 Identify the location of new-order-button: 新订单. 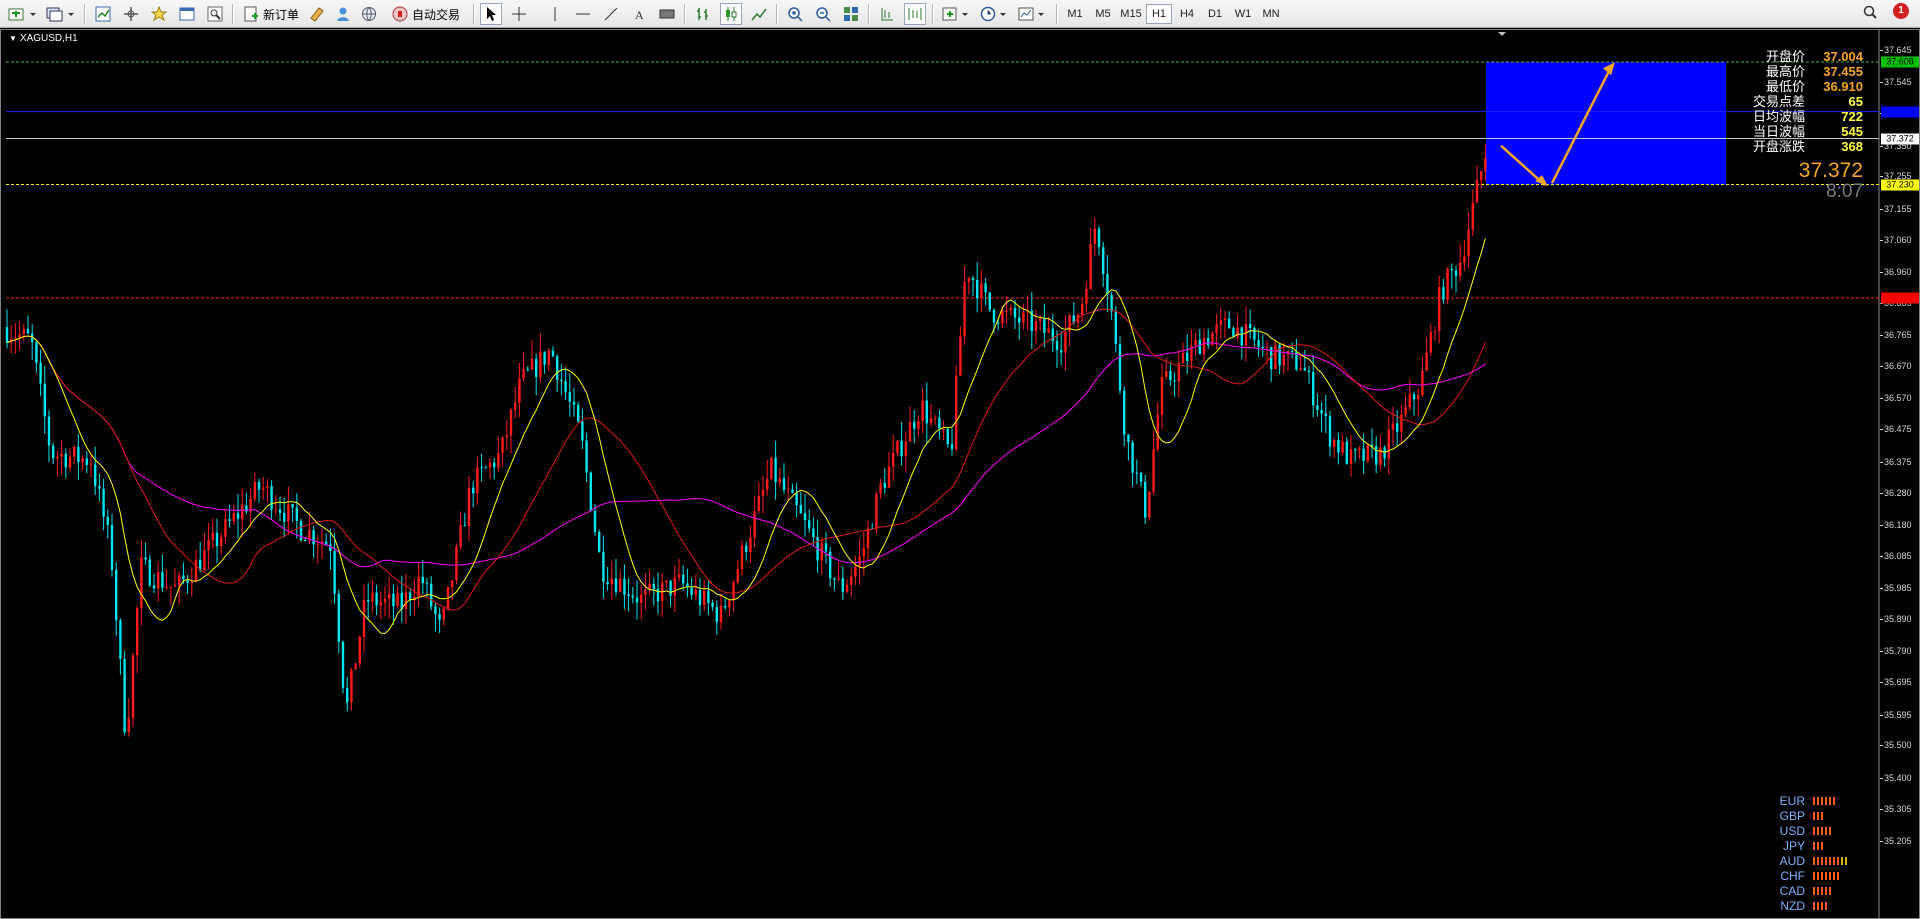
(271, 14).